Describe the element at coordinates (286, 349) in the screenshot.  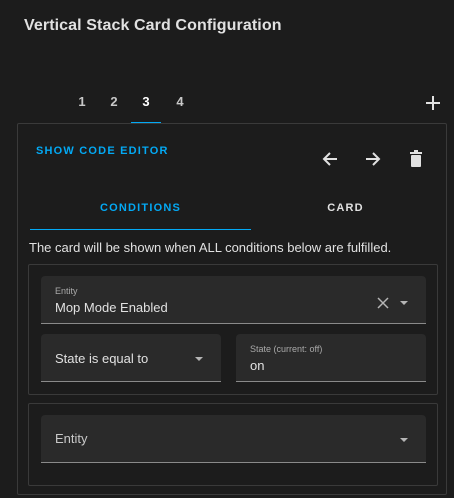
I see `state-label: State (current: off)` at that location.